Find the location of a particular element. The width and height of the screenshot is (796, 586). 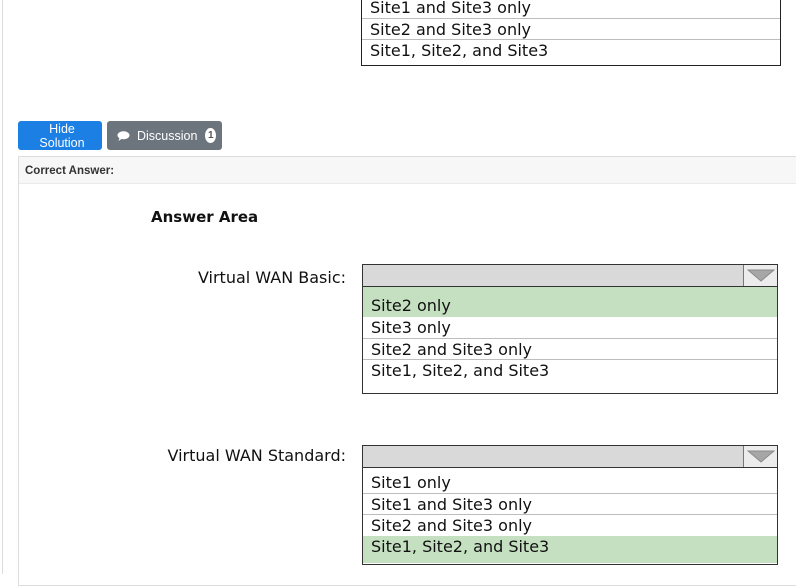

virtual-wan-basic-label: Virtual WAN Basic: is located at coordinates (271, 277).